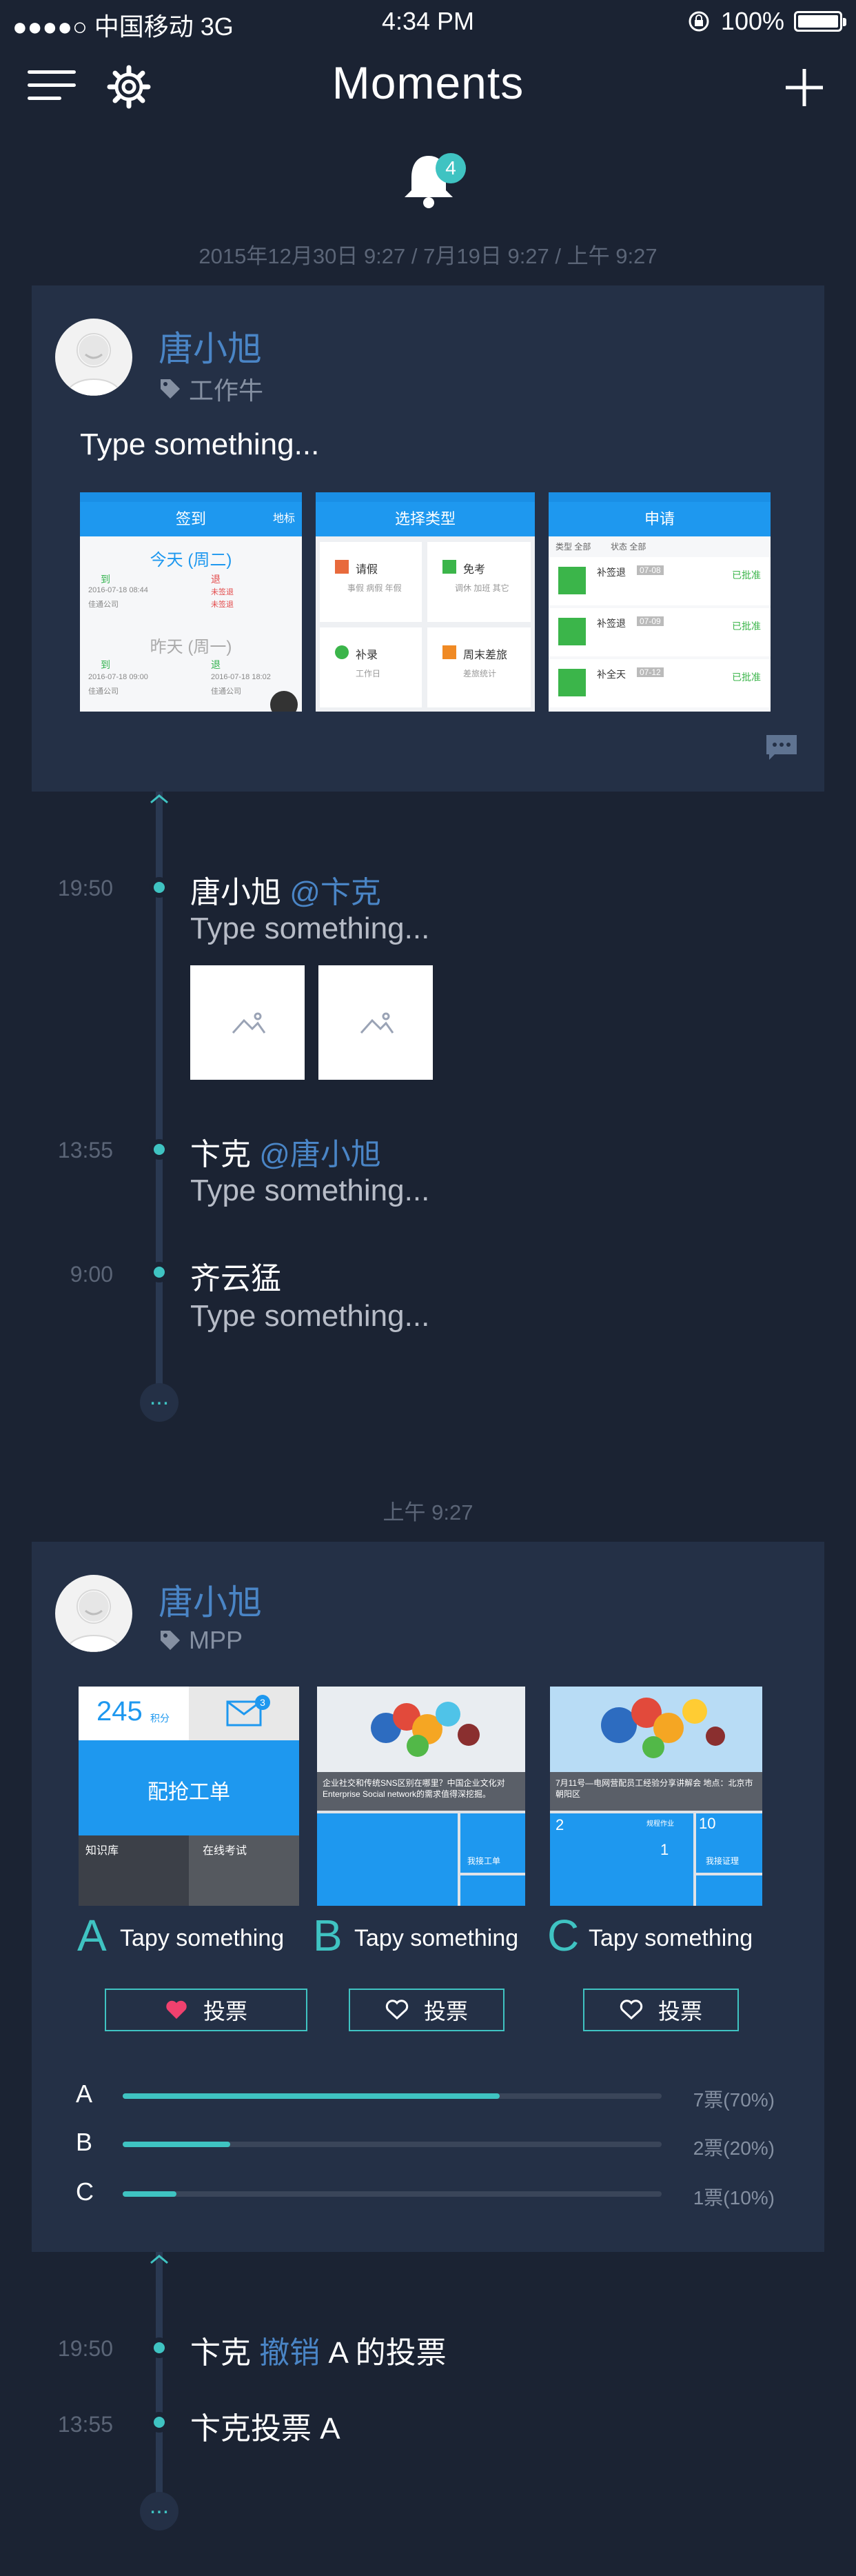 This screenshot has width=856, height=2576. What do you see at coordinates (563, 1935) in the screenshot?
I see `option-letter: C` at bounding box center [563, 1935].